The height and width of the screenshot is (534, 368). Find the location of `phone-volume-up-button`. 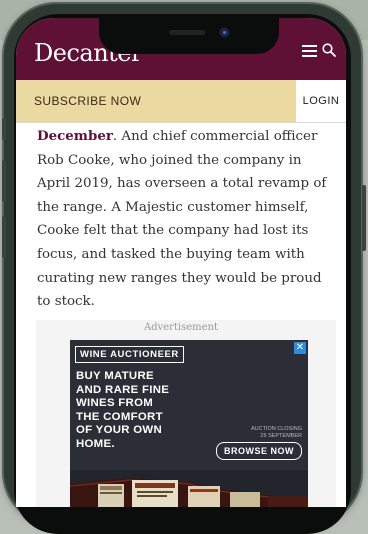

phone-volume-up-button is located at coordinates (4, 181).